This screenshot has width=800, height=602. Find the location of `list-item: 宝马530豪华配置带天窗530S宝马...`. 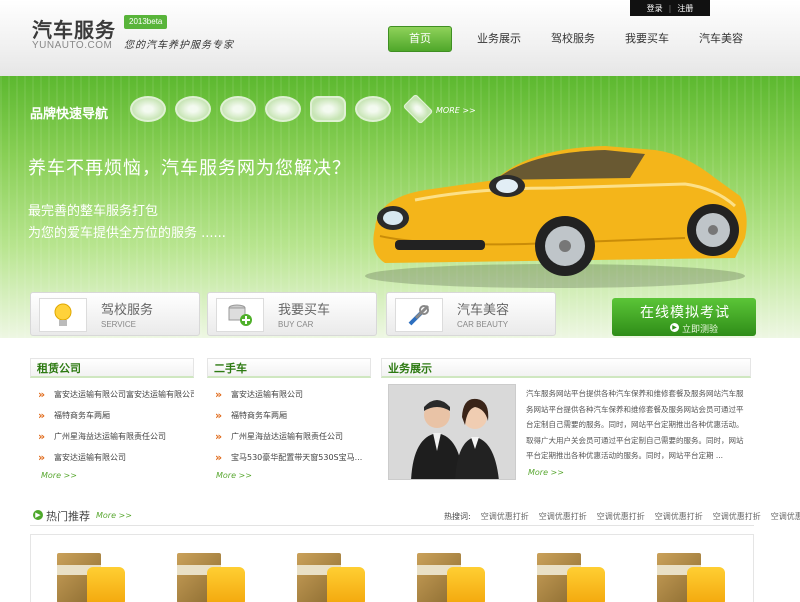

list-item: 宝马530豪华配置带天窗530S宝马... is located at coordinates (289, 457).